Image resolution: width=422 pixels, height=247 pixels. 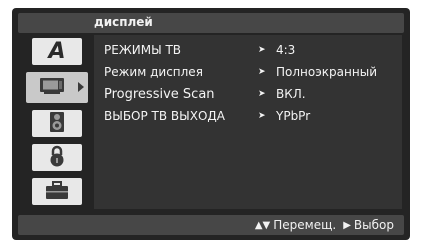 I want to click on briefcase-icon, so click(x=57, y=192).